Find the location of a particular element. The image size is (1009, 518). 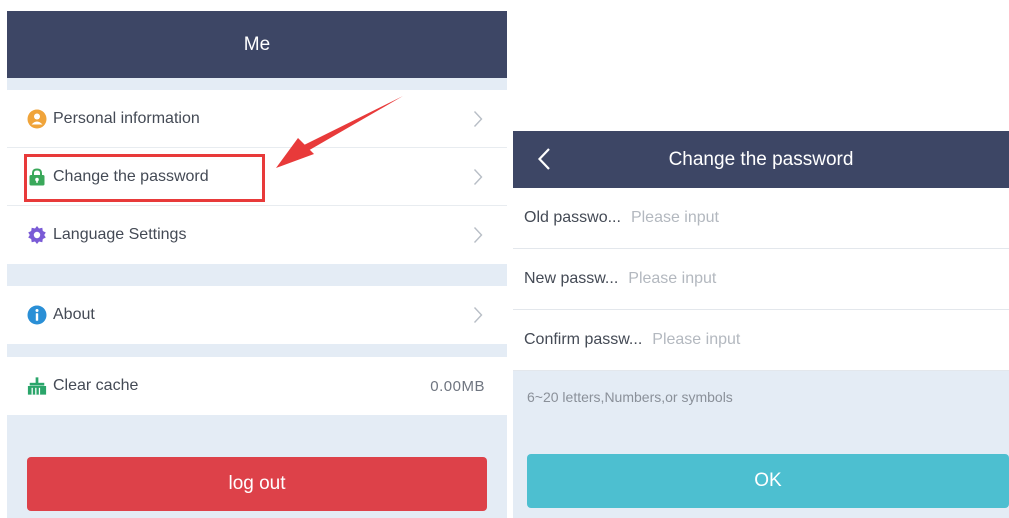

menu-item-label: Personal information is located at coordinates (126, 118).